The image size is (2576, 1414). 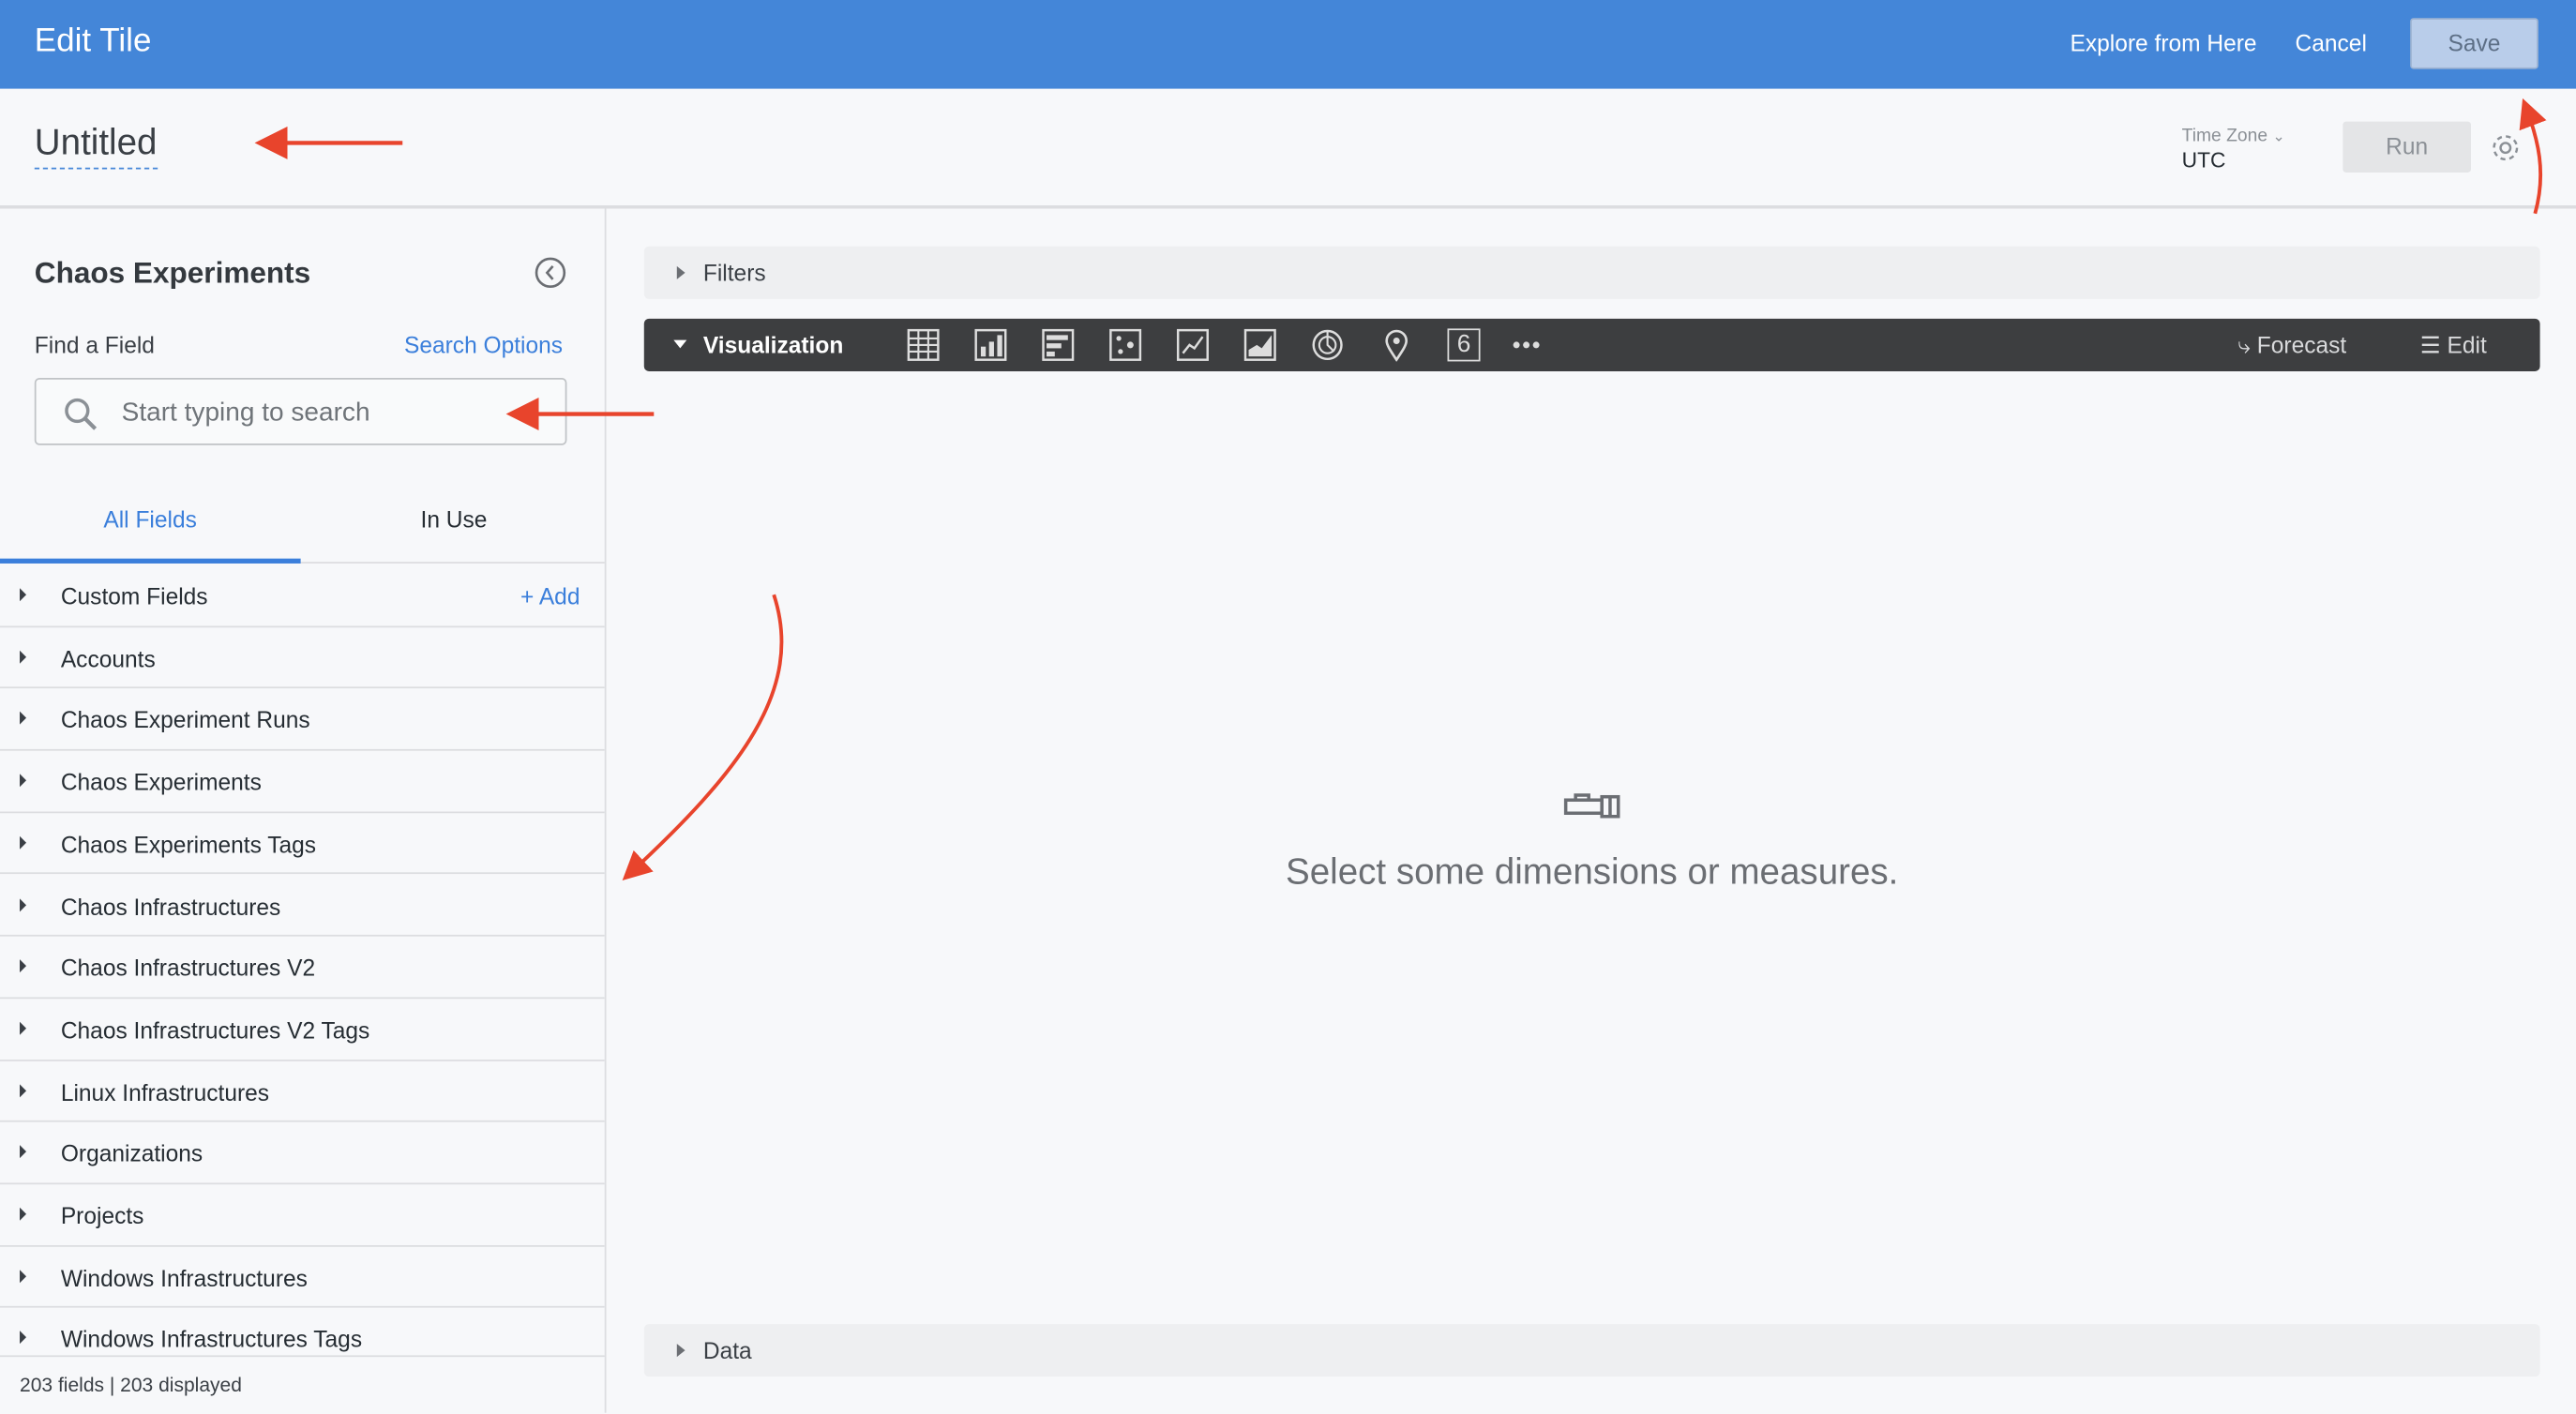 What do you see at coordinates (2204, 160) in the screenshot?
I see `timezone-value: UTC` at bounding box center [2204, 160].